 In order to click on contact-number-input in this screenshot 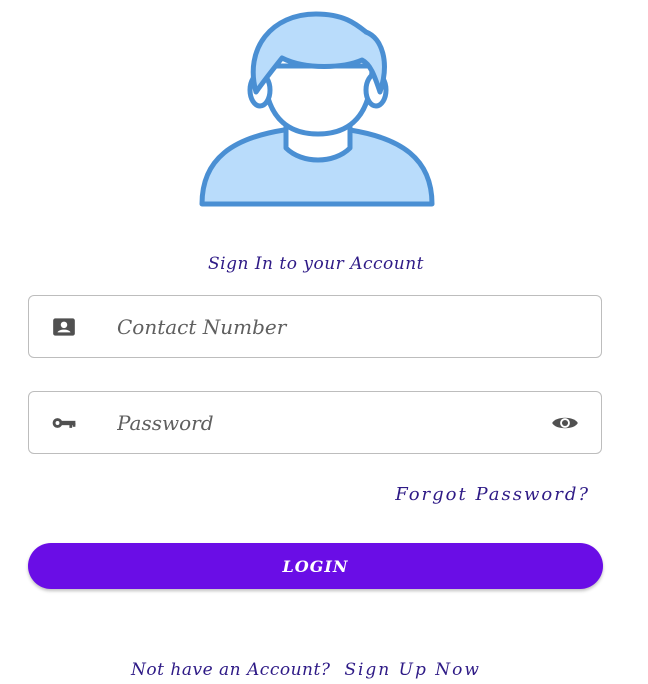, I will do `click(327, 326)`.